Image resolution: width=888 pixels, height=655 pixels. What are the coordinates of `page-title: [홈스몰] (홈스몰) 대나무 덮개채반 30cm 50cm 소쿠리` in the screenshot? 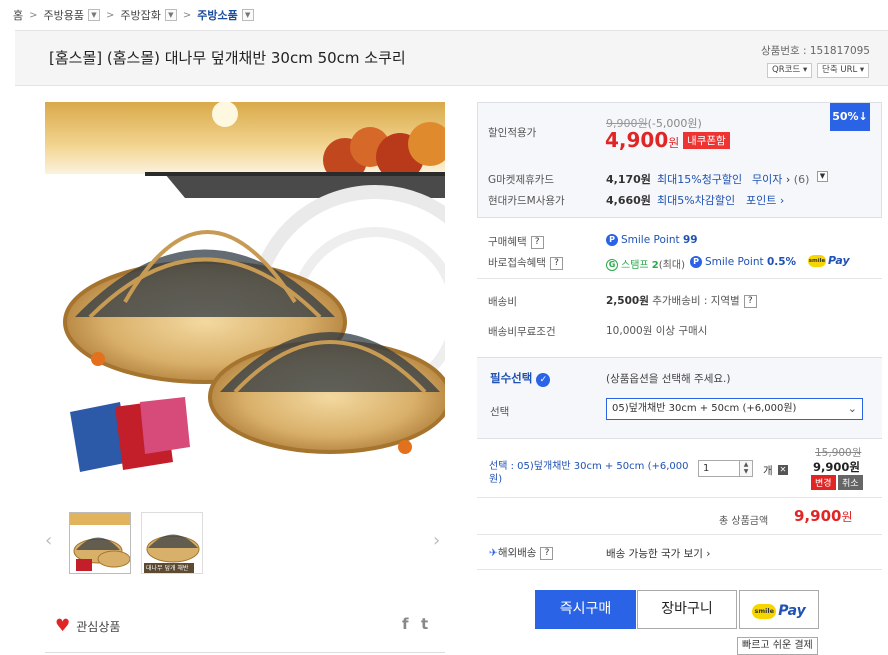 It's located at (227, 58).